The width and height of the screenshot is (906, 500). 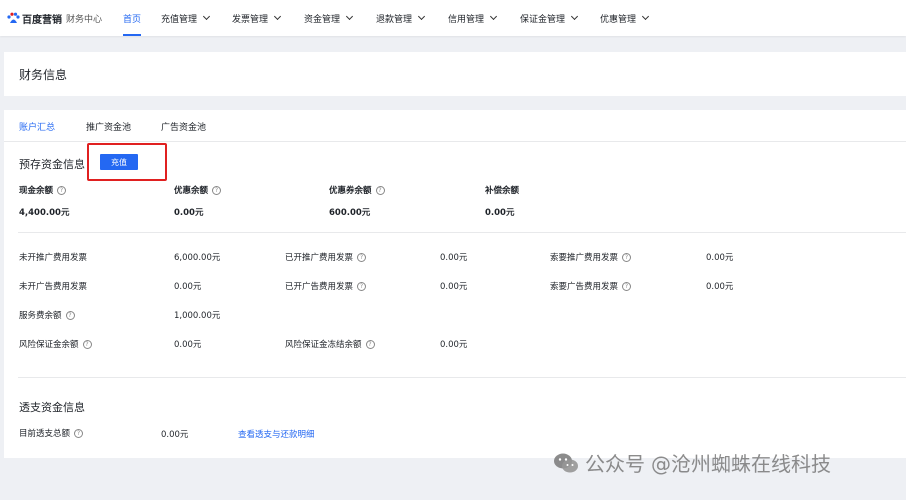 What do you see at coordinates (188, 345) in the screenshot?
I see `risk-deposit-value: 0.00元` at bounding box center [188, 345].